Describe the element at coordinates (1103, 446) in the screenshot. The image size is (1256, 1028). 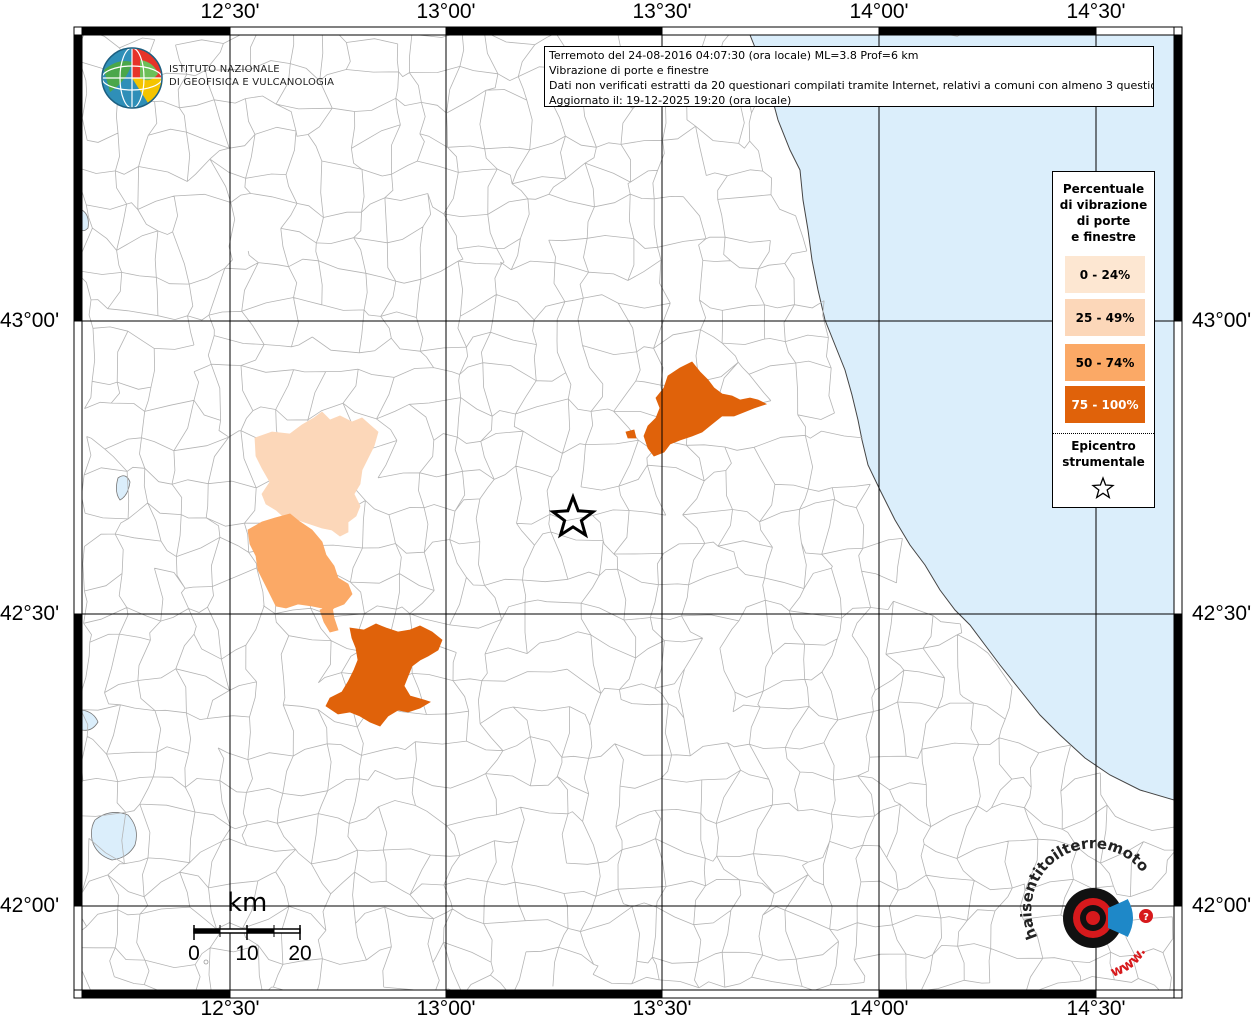
I see `legend-epicenter-line: Epicentro` at that location.